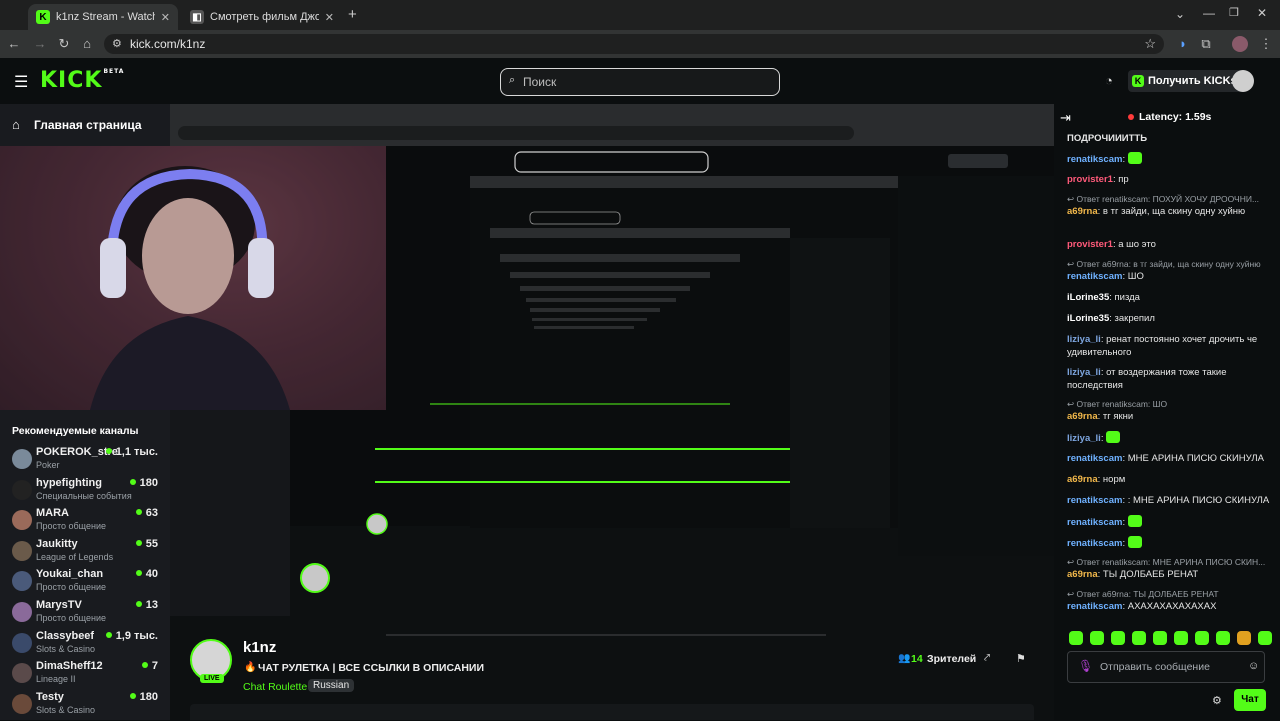  What do you see at coordinates (987, 658) in the screenshot?
I see `share-icon: ⤤` at bounding box center [987, 658].